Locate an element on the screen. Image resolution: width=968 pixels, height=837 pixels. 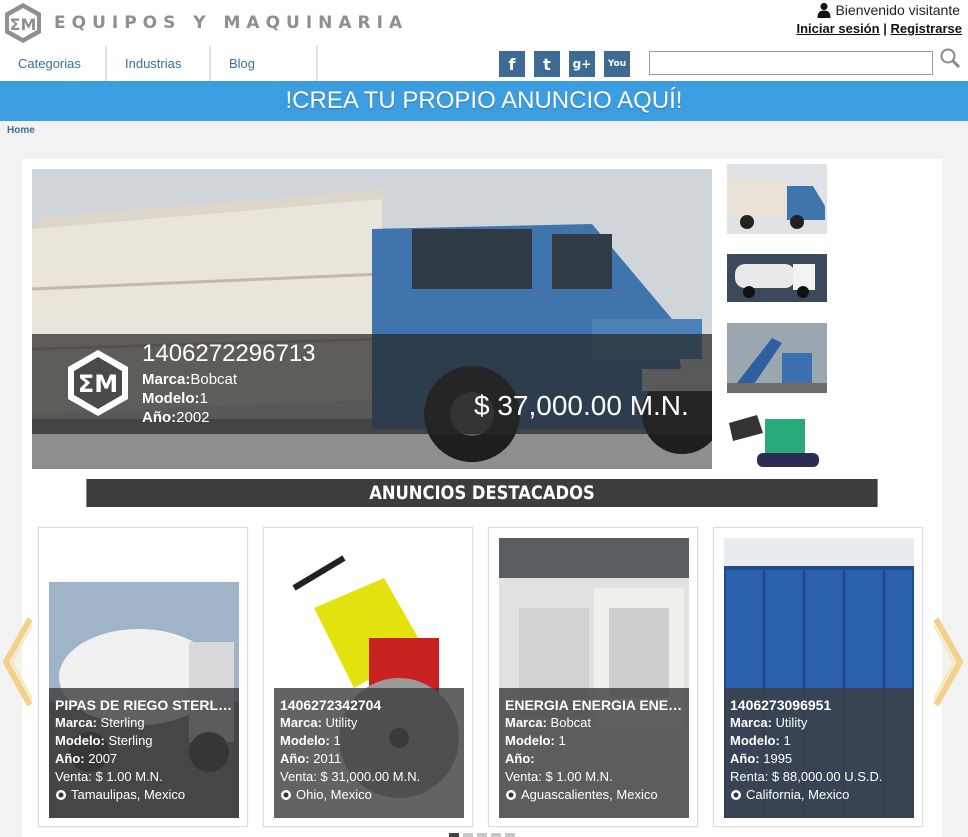
carousel-pagination is located at coordinates (482, 835).